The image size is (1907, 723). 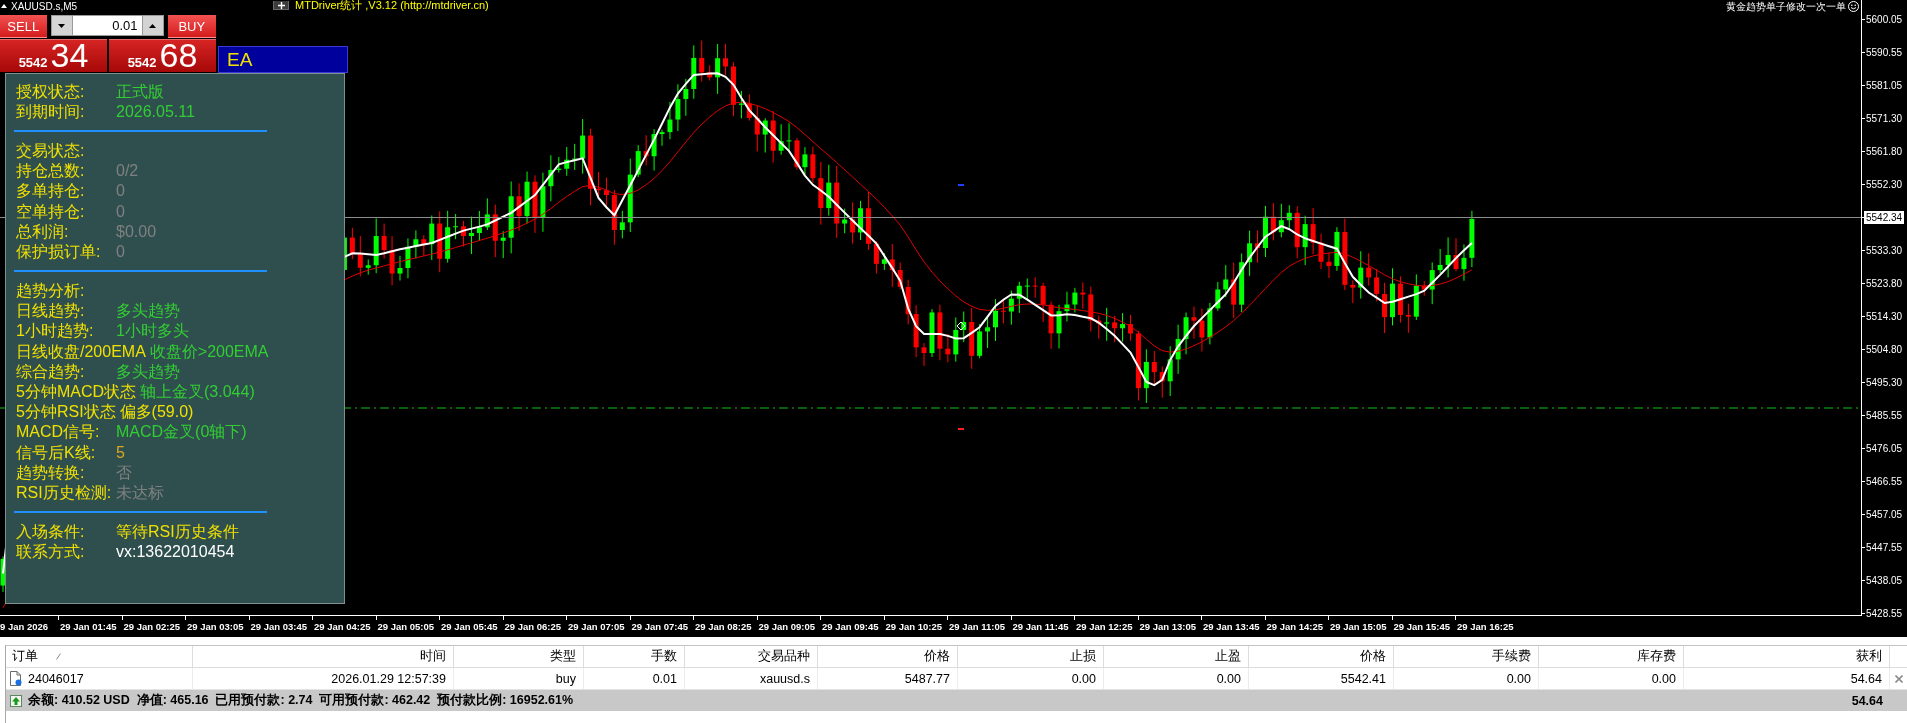 What do you see at coordinates (1104, 626) in the screenshot?
I see `time-axis-label: 29 Jan 12:25` at bounding box center [1104, 626].